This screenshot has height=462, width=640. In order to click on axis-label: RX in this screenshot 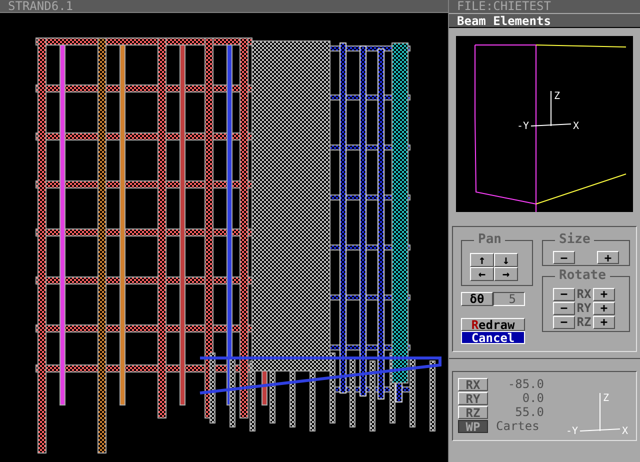, I will do `click(584, 294)`.